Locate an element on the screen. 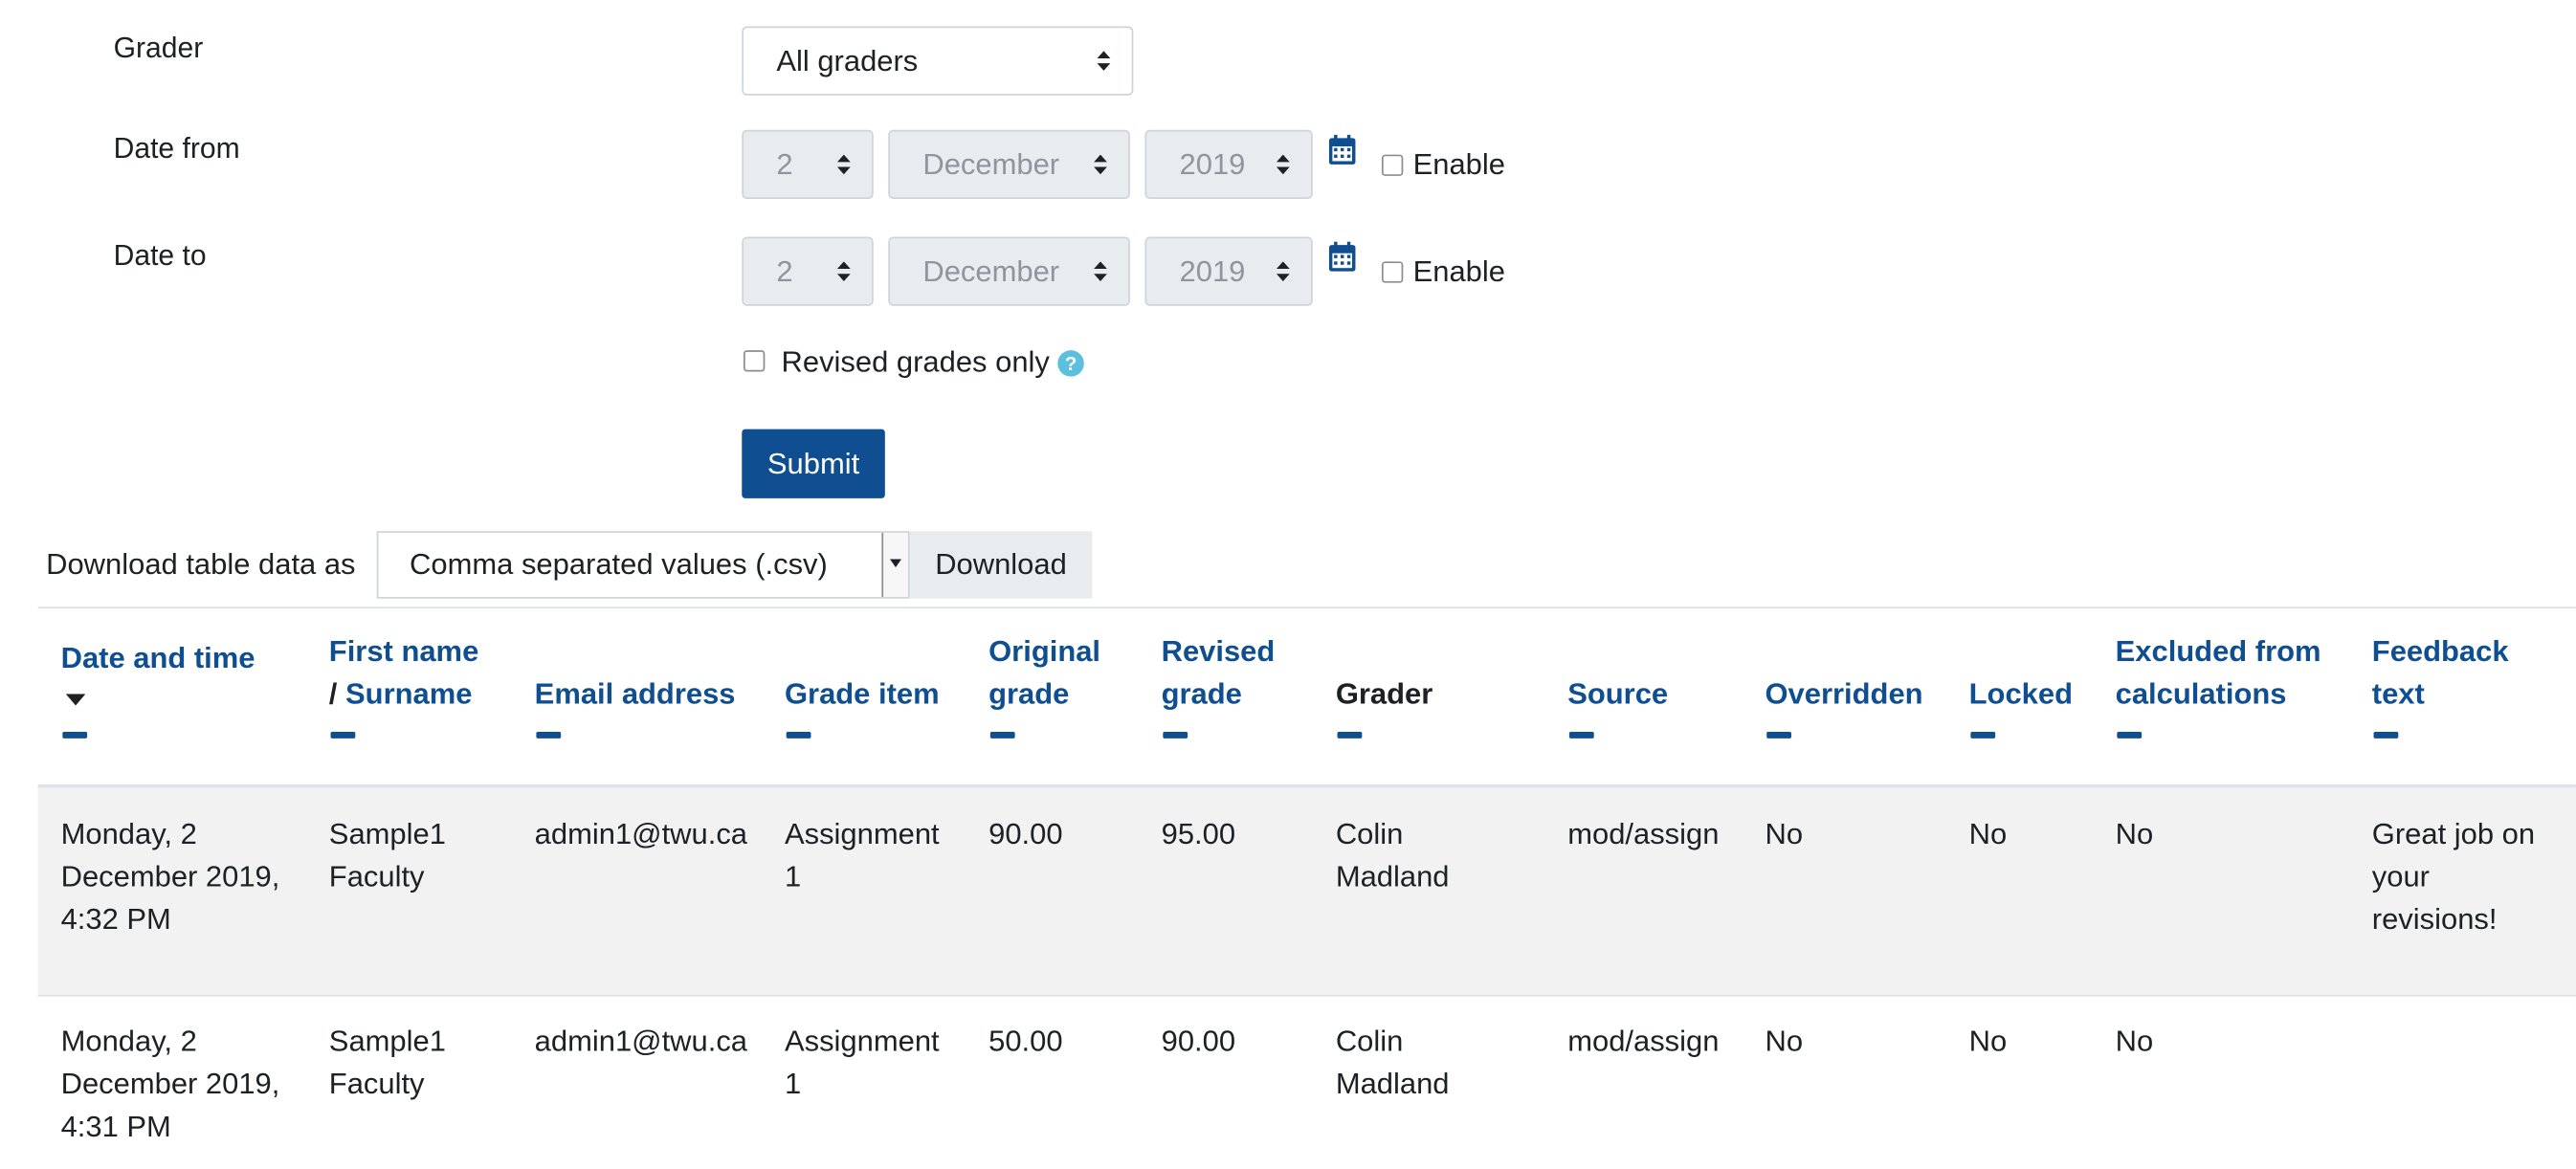  date-to-day-value: 2 is located at coordinates (784, 270).